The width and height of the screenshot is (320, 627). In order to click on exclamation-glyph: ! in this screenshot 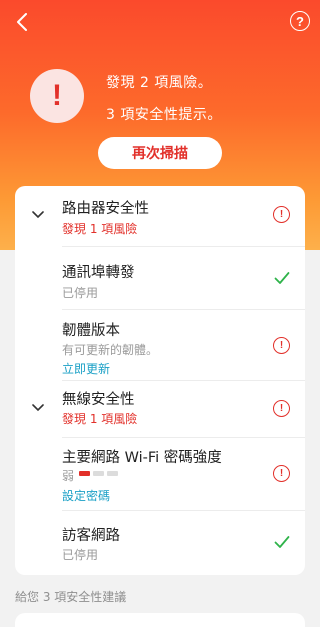, I will do `click(57, 95)`.